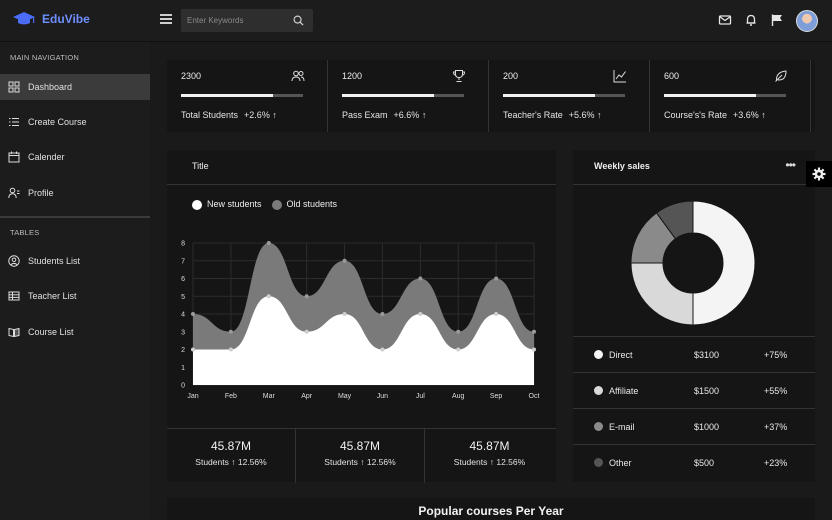  What do you see at coordinates (695, 115) in the screenshot?
I see `stat-label: Course's's Rate` at bounding box center [695, 115].